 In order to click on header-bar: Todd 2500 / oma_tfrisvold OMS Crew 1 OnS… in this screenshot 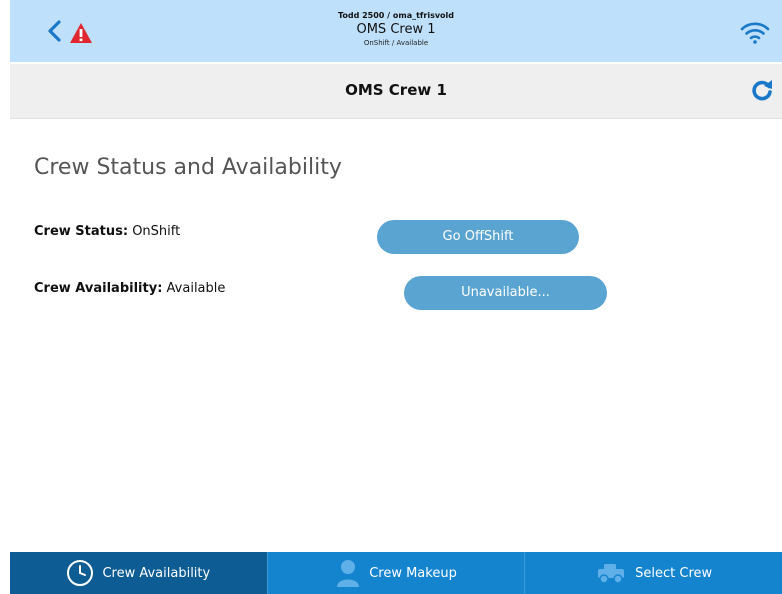, I will do `click(396, 31)`.